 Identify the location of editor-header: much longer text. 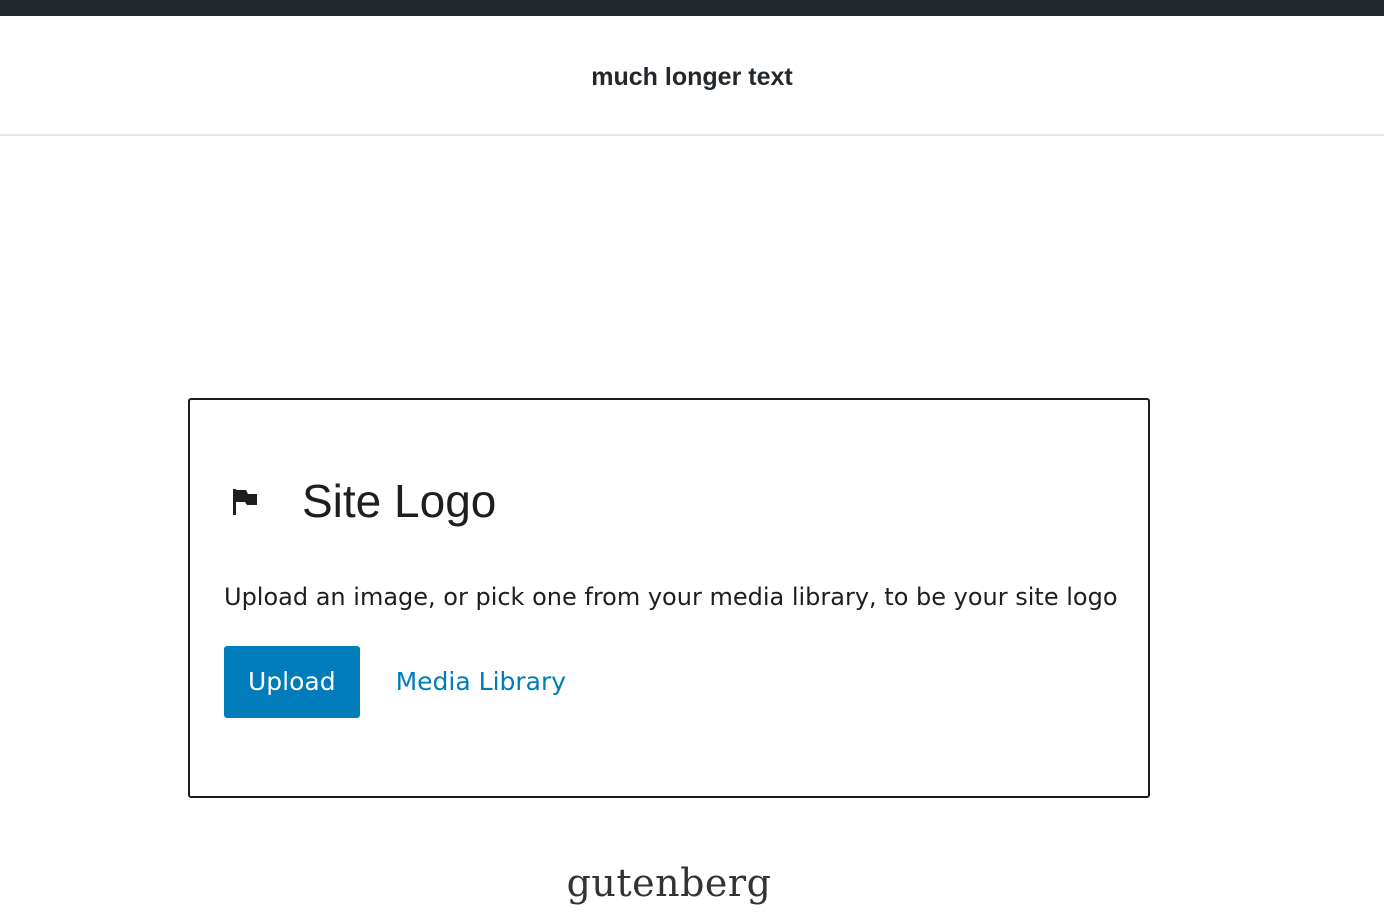
(692, 76).